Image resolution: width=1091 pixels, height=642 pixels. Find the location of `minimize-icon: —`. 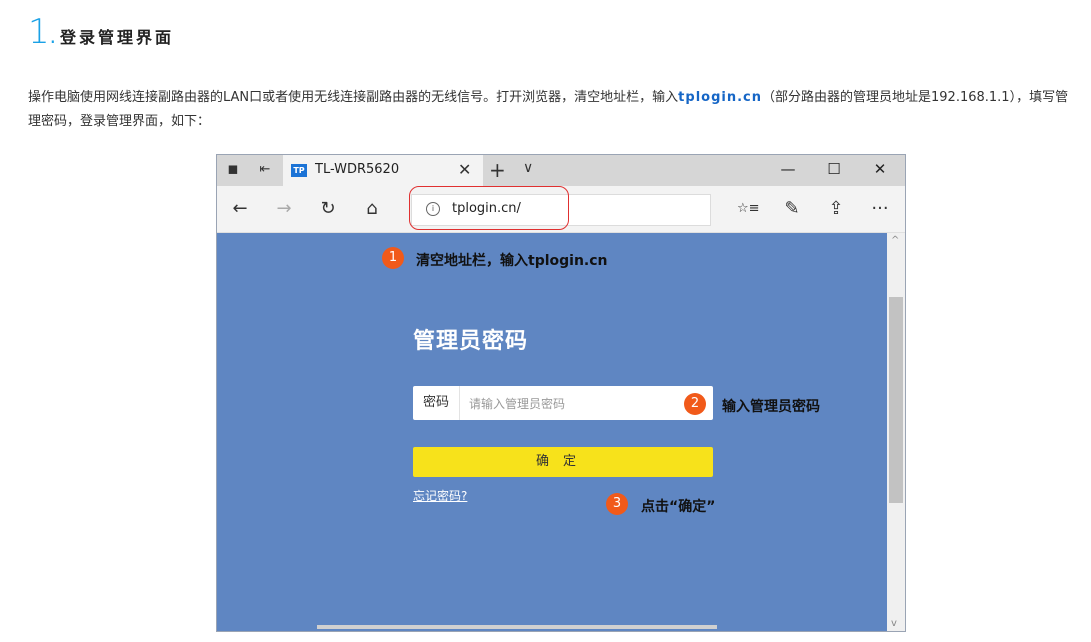

minimize-icon: — is located at coordinates (788, 169).